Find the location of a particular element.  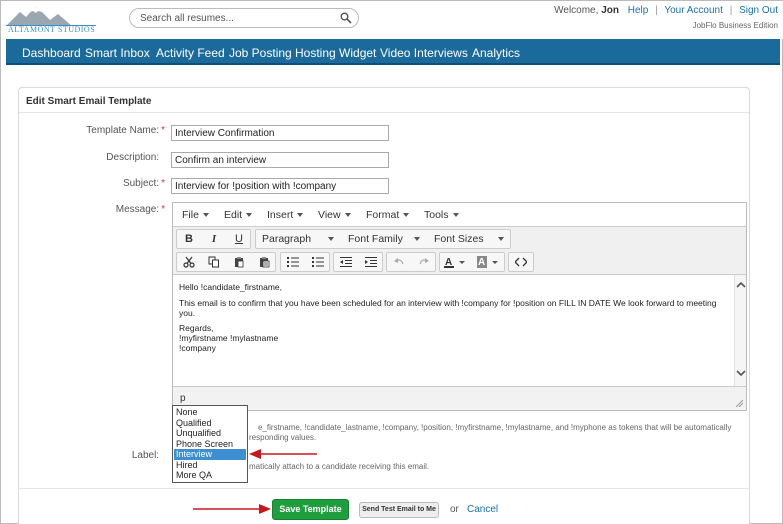

outdent-icon is located at coordinates (346, 262).